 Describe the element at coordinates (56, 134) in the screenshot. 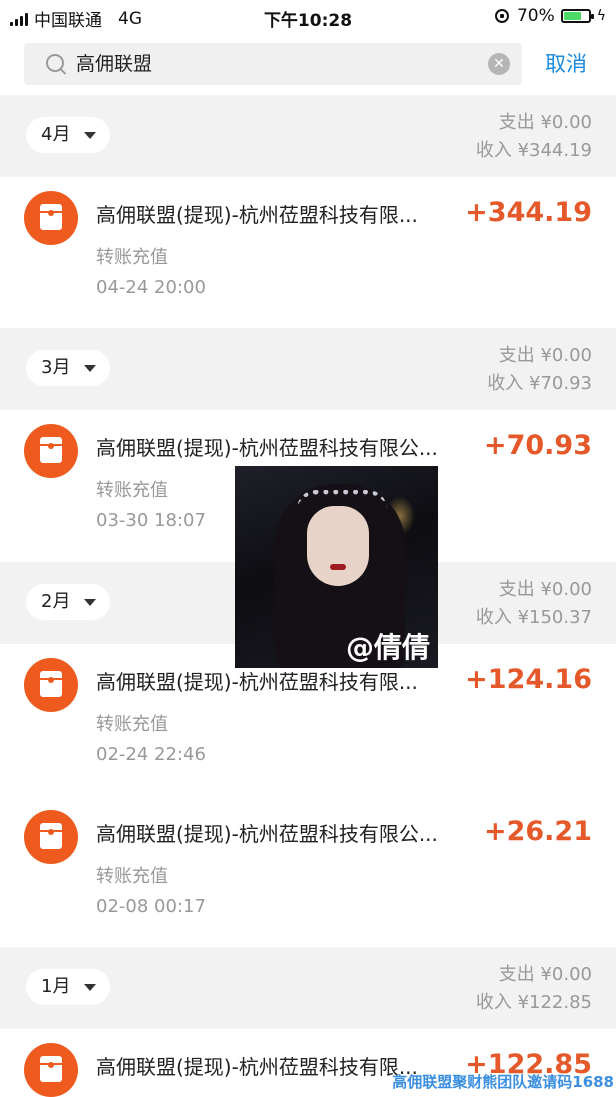

I see `month-label: 4月` at that location.